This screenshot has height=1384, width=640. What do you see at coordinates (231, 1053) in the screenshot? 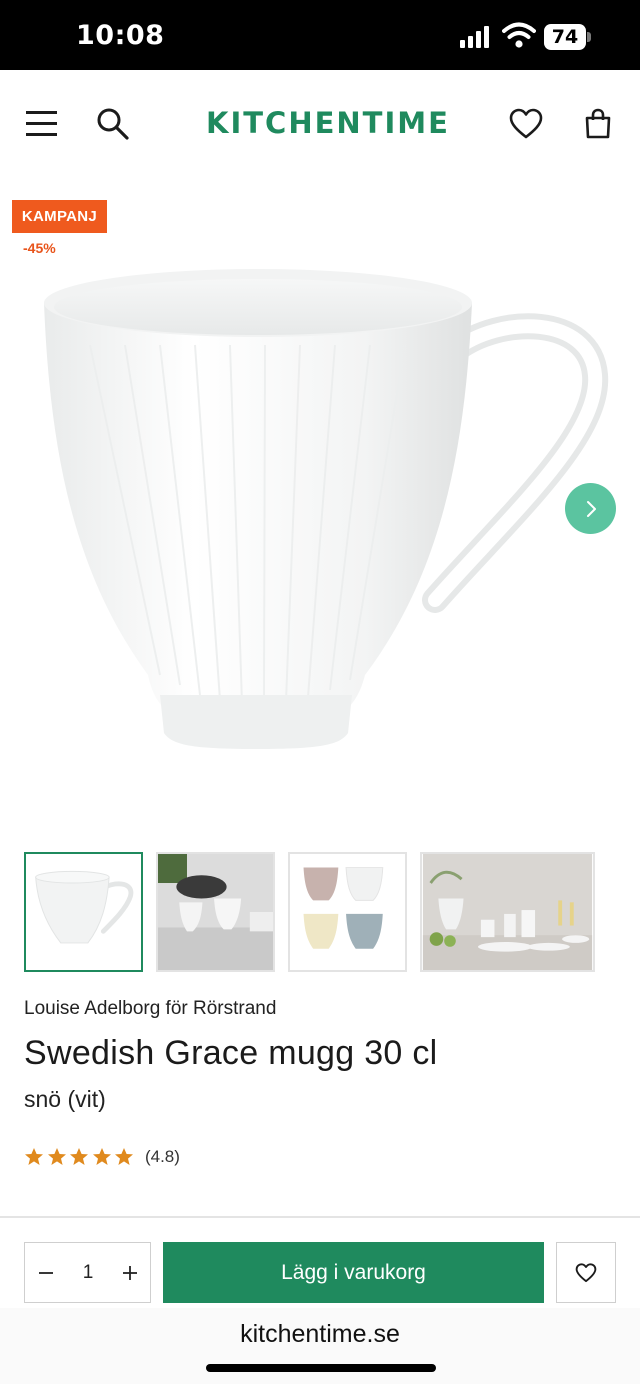
I see `product-title: Swedish Grace mugg 30 cl` at bounding box center [231, 1053].